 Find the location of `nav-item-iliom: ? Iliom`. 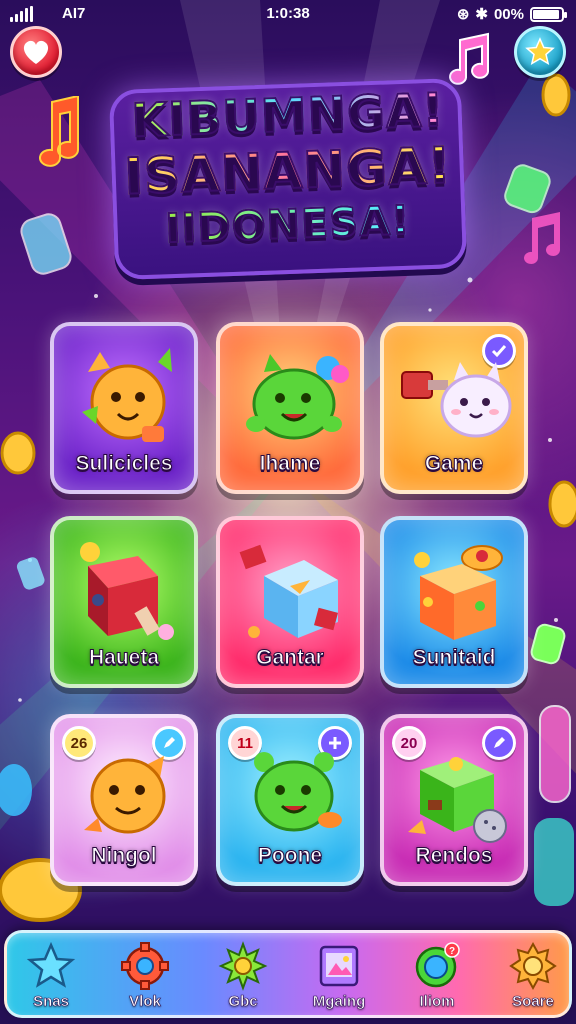

nav-item-iliom: ? Iliom is located at coordinates (437, 978).